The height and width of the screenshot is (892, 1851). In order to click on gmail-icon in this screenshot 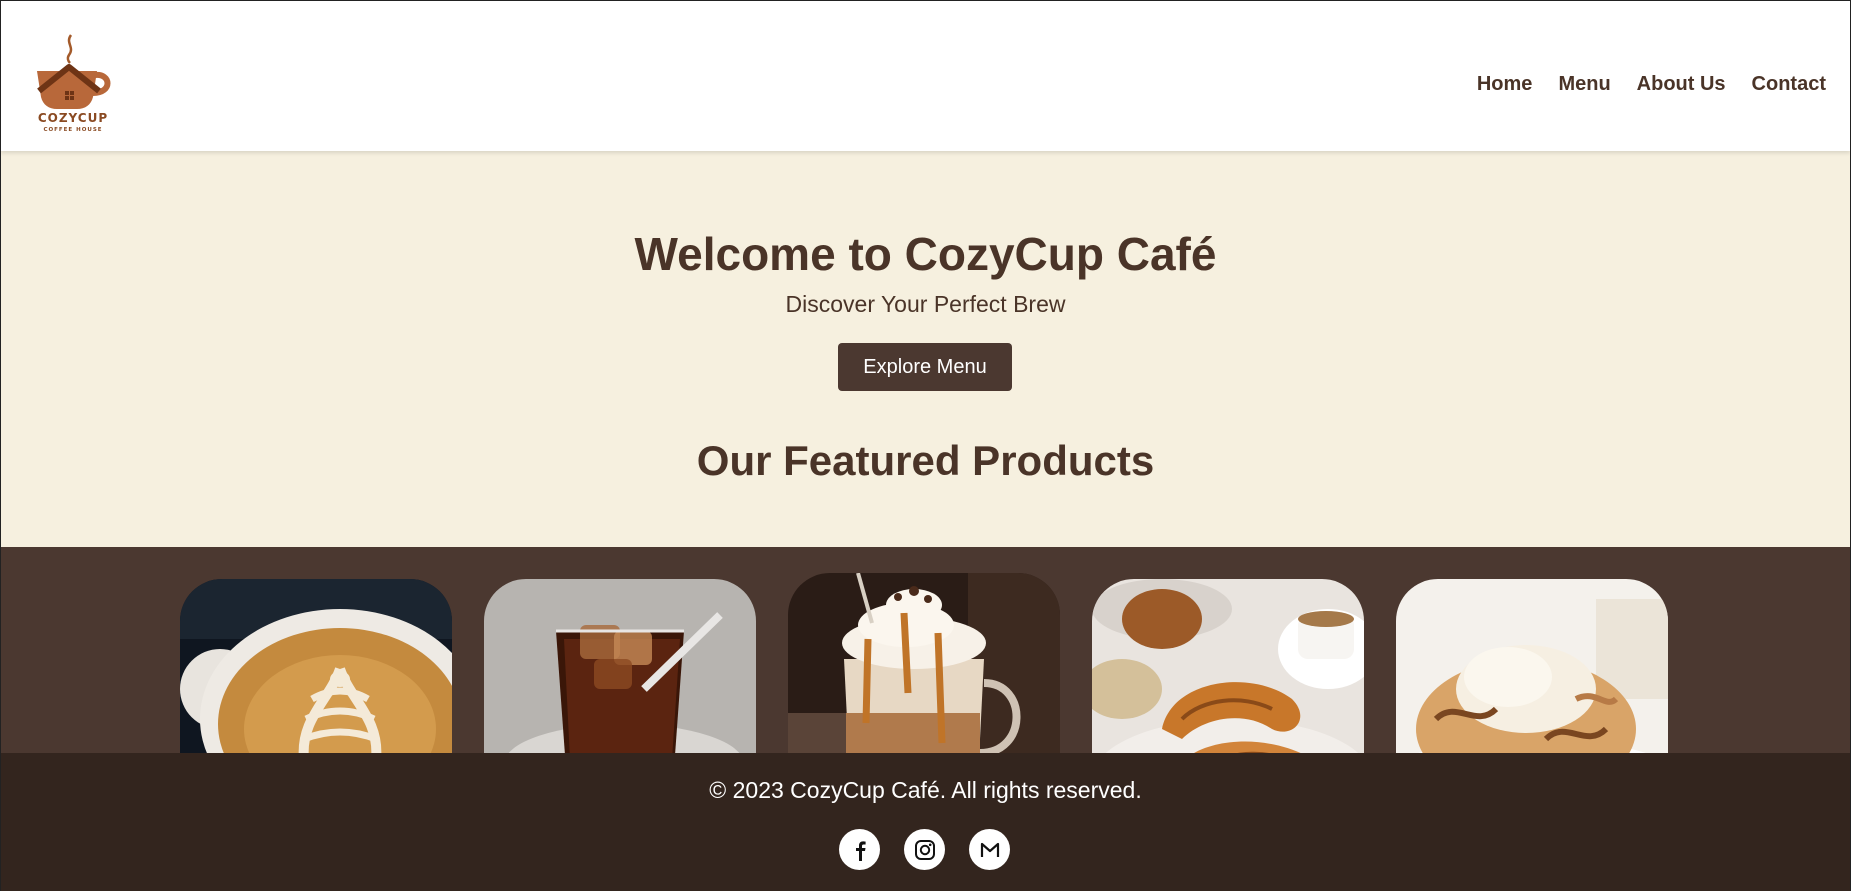, I will do `click(989, 849)`.